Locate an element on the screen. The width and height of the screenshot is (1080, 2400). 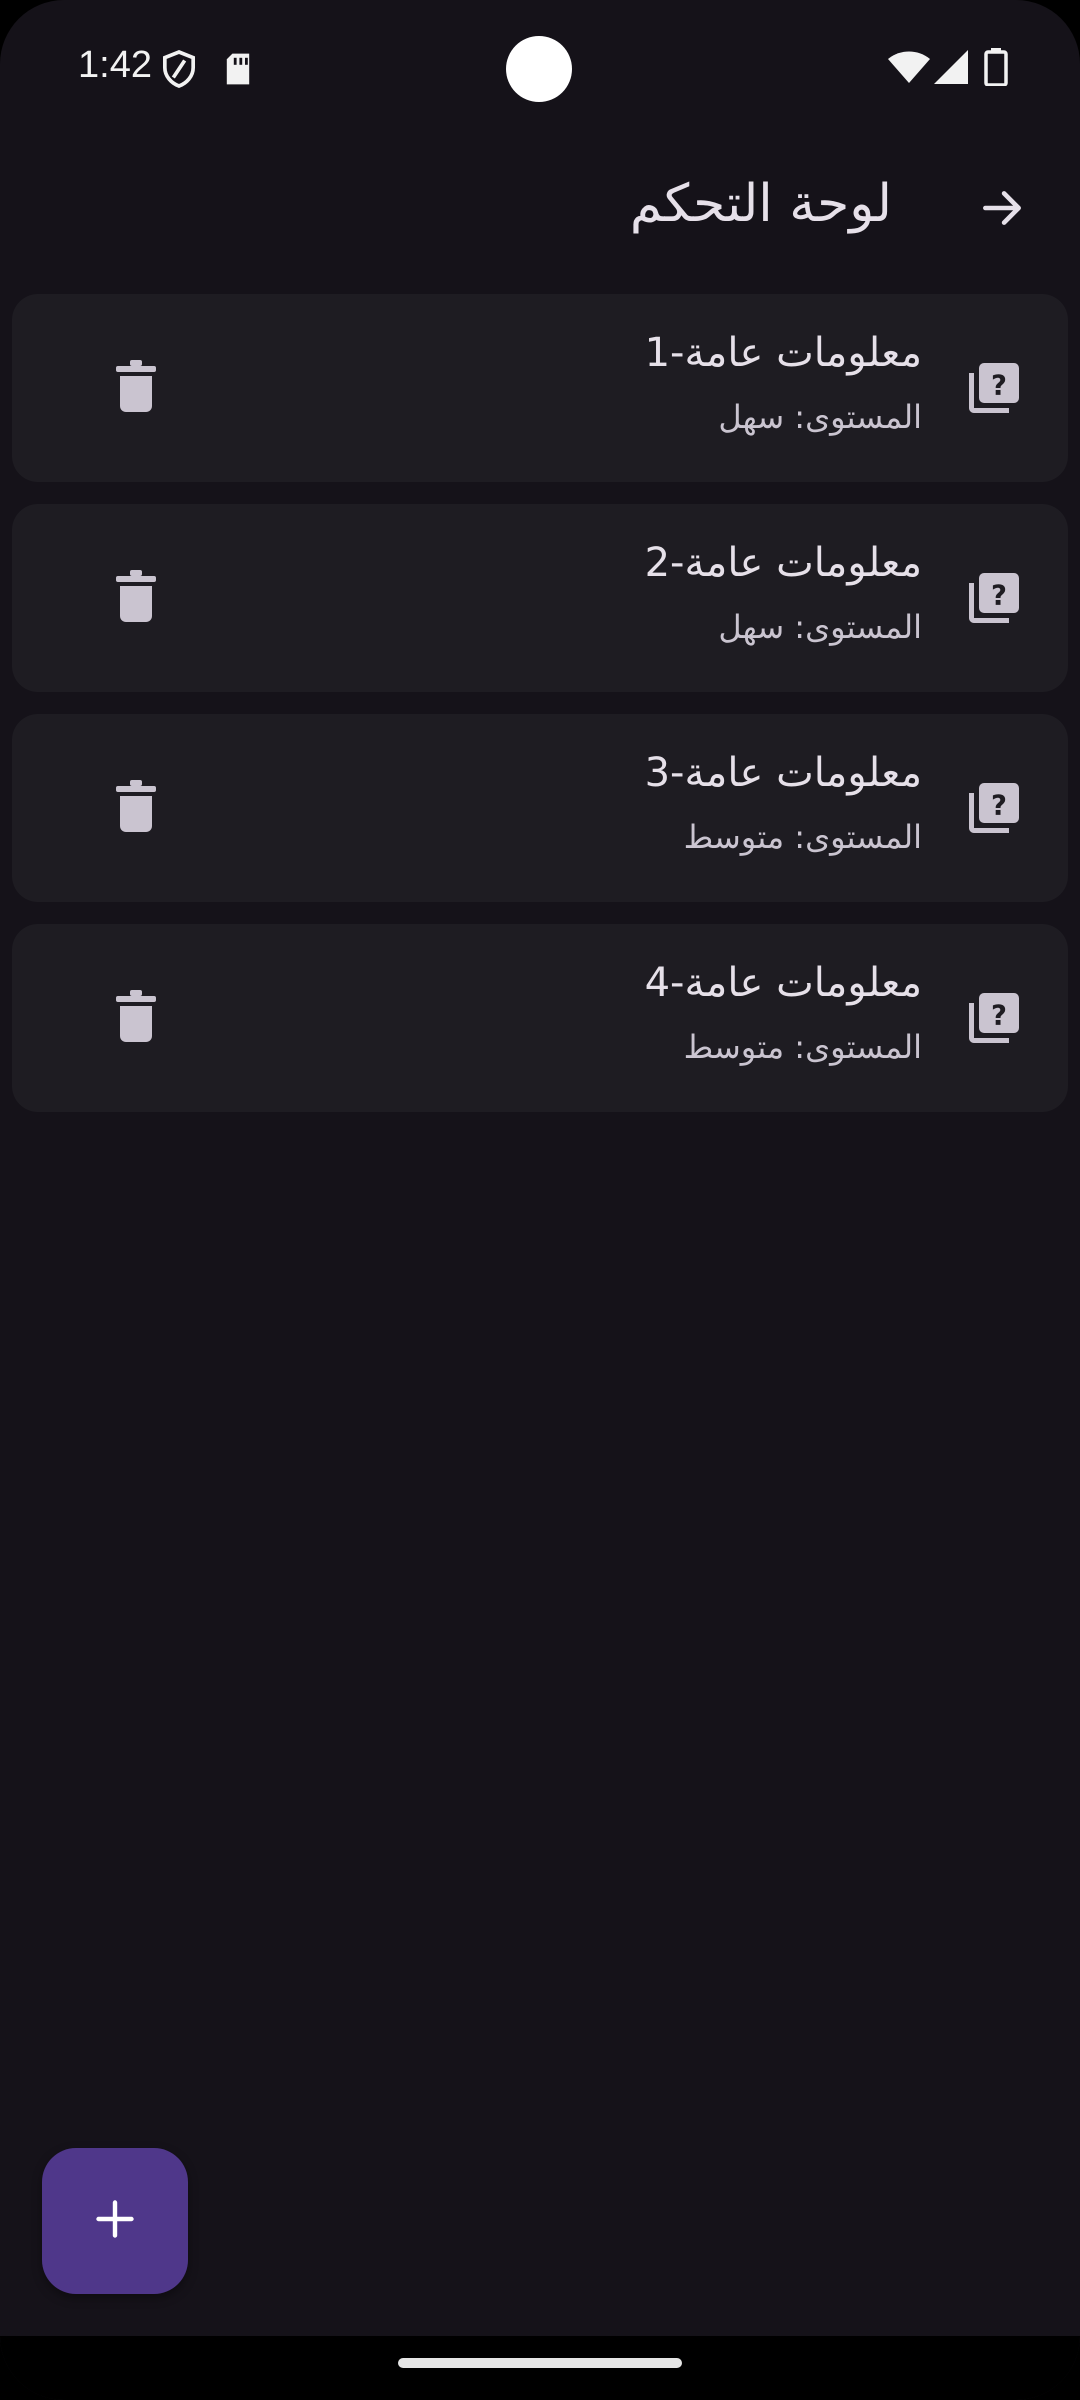
home-indicator is located at coordinates (540, 2363).